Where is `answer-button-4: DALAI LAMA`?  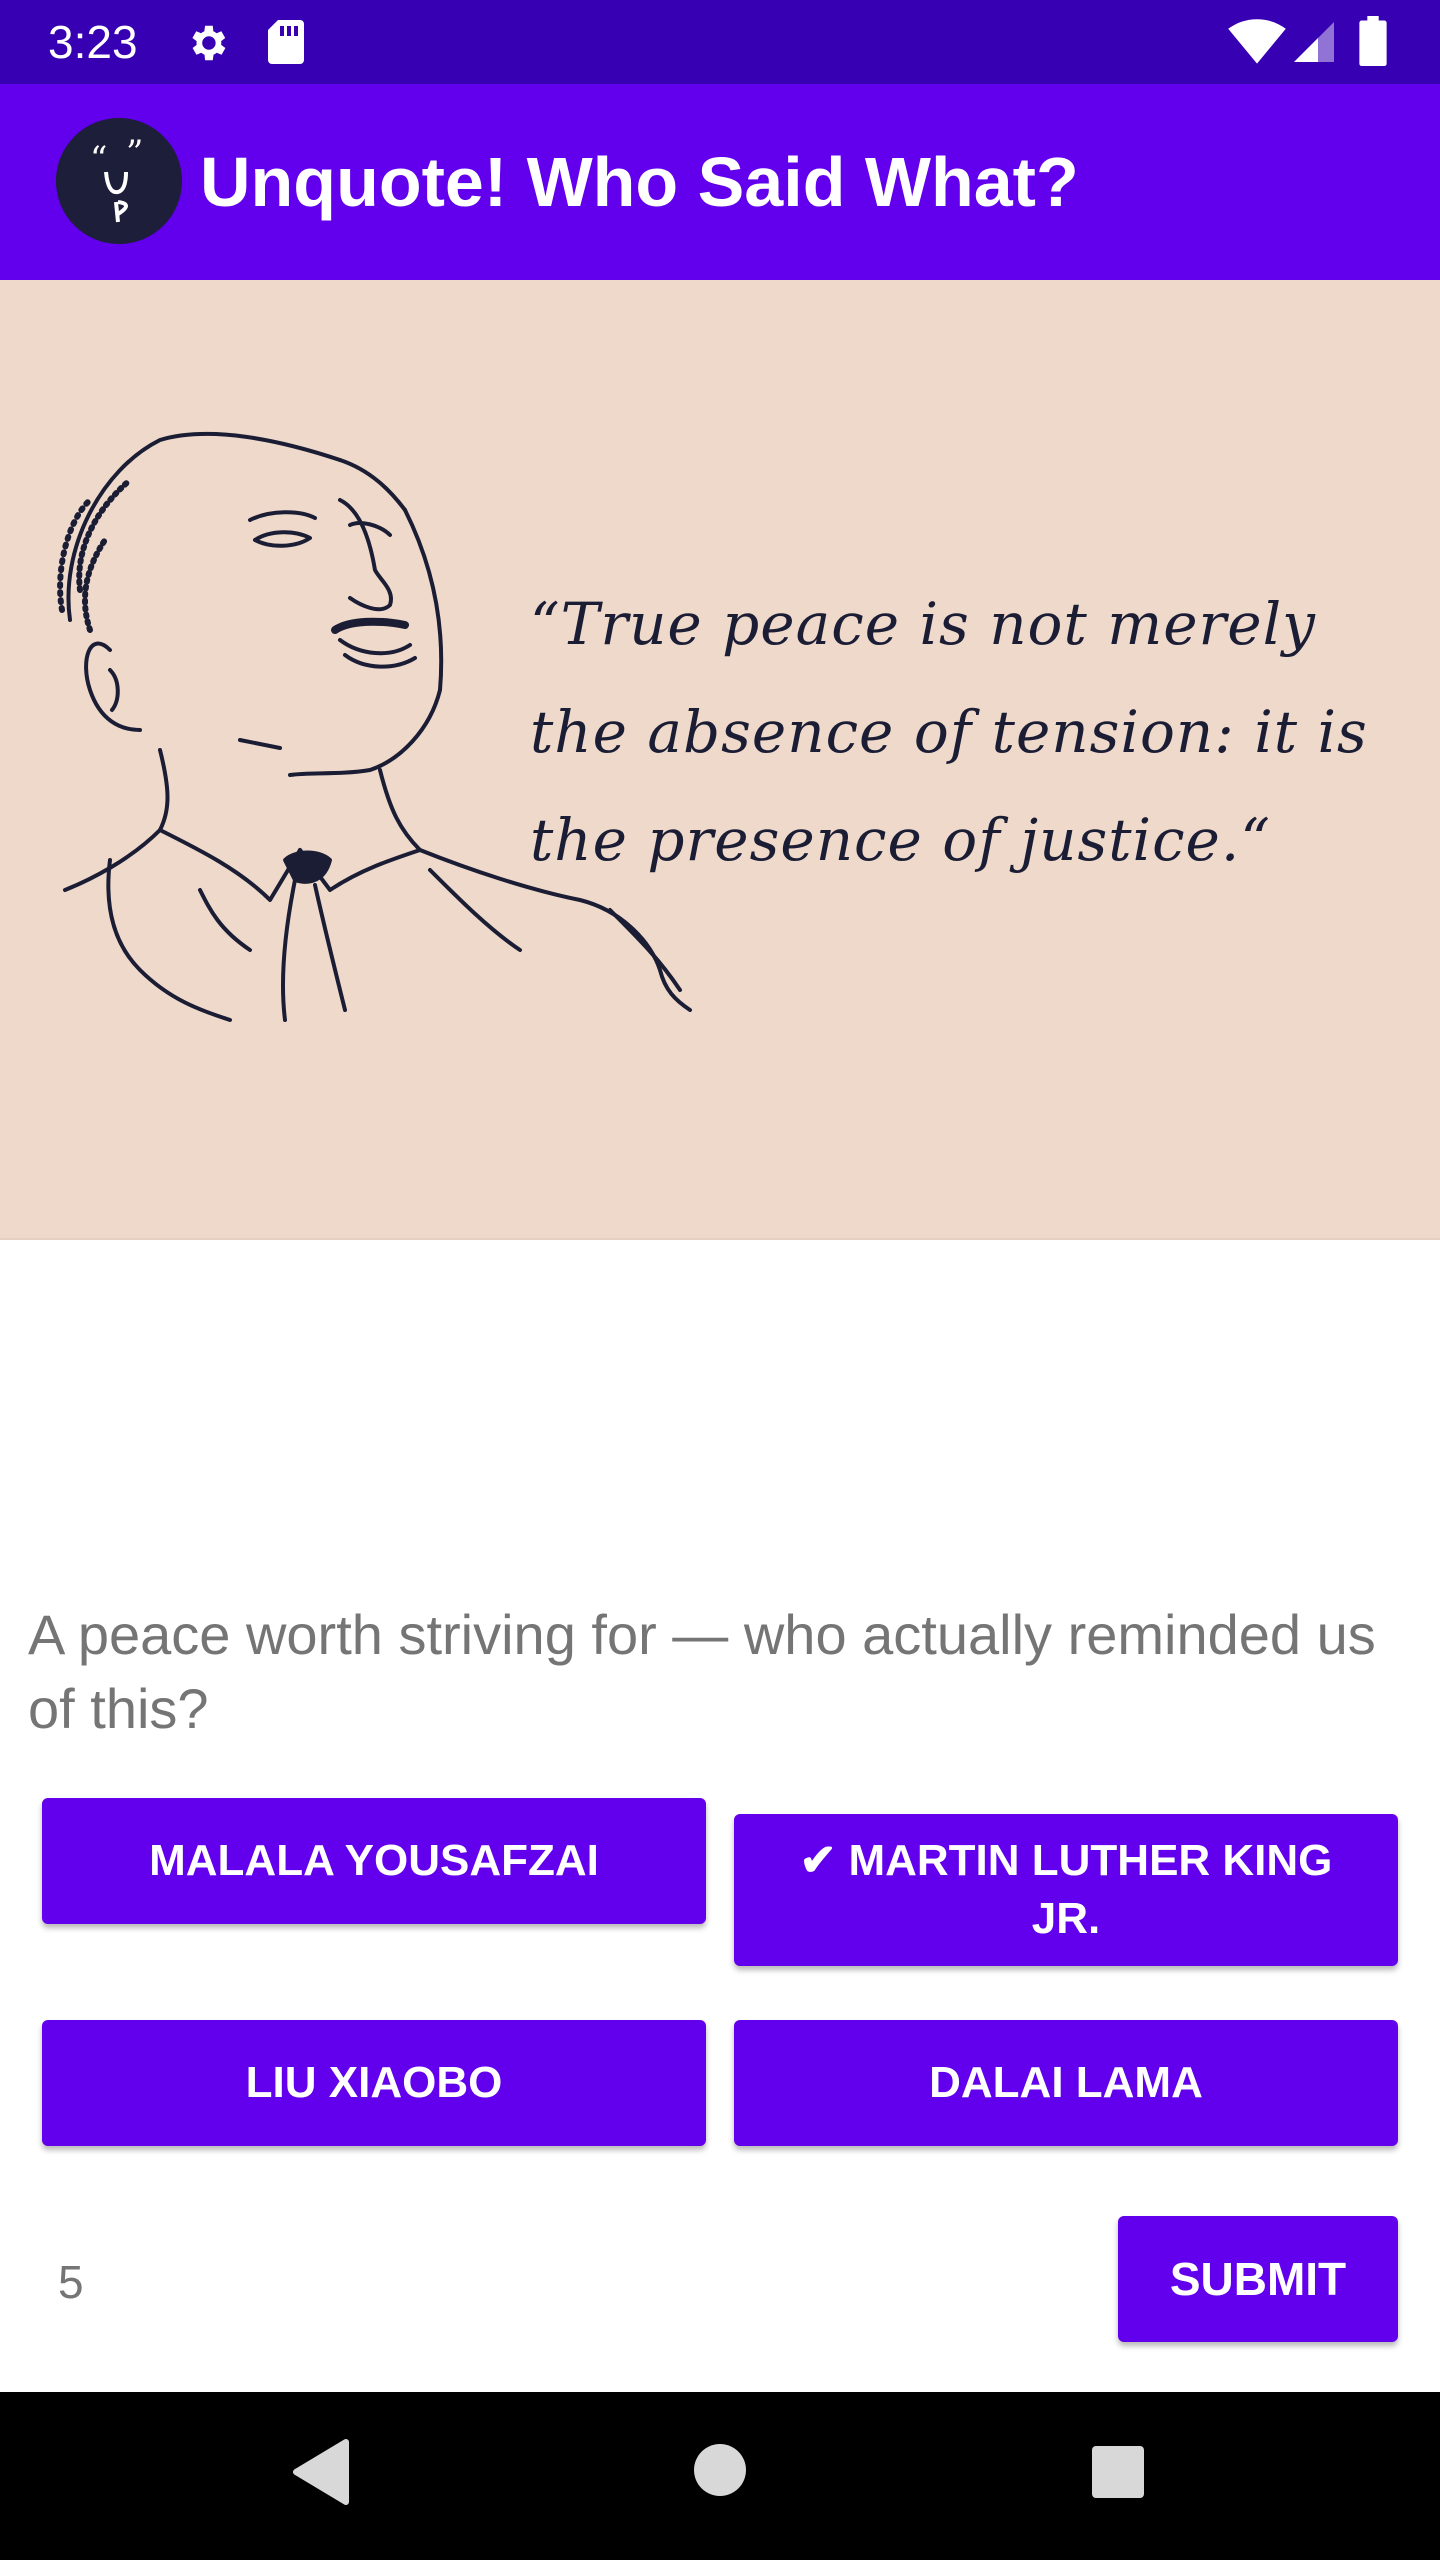 answer-button-4: DALAI LAMA is located at coordinates (1066, 2083).